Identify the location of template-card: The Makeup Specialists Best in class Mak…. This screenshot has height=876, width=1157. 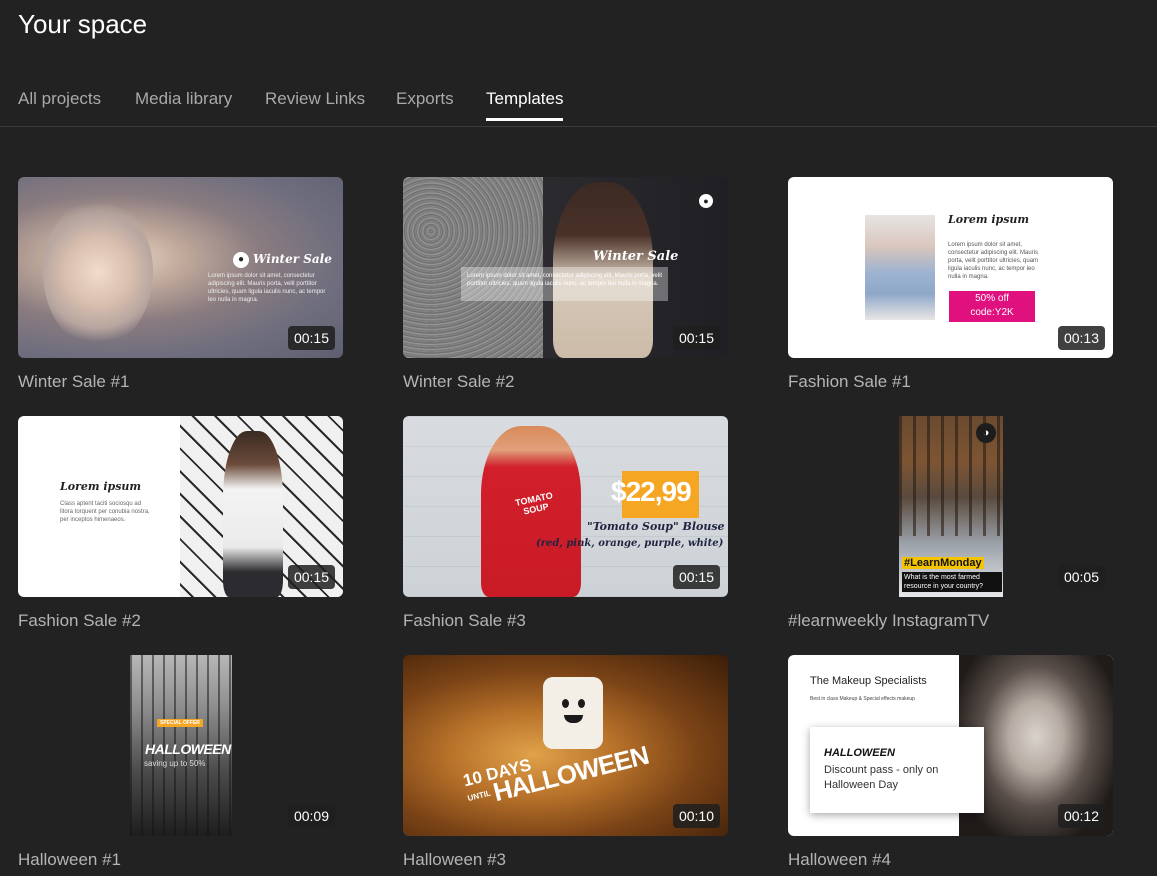
(950, 762).